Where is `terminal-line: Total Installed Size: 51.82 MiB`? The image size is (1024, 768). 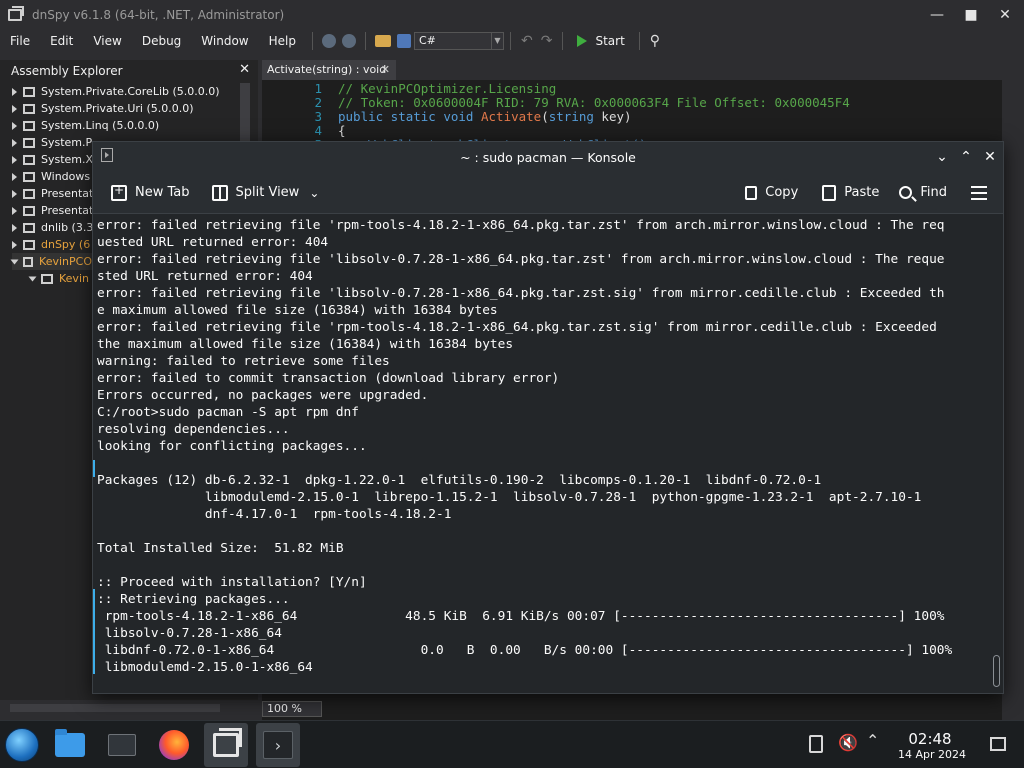
terminal-line: Total Installed Size: 51.82 MiB is located at coordinates (220, 548).